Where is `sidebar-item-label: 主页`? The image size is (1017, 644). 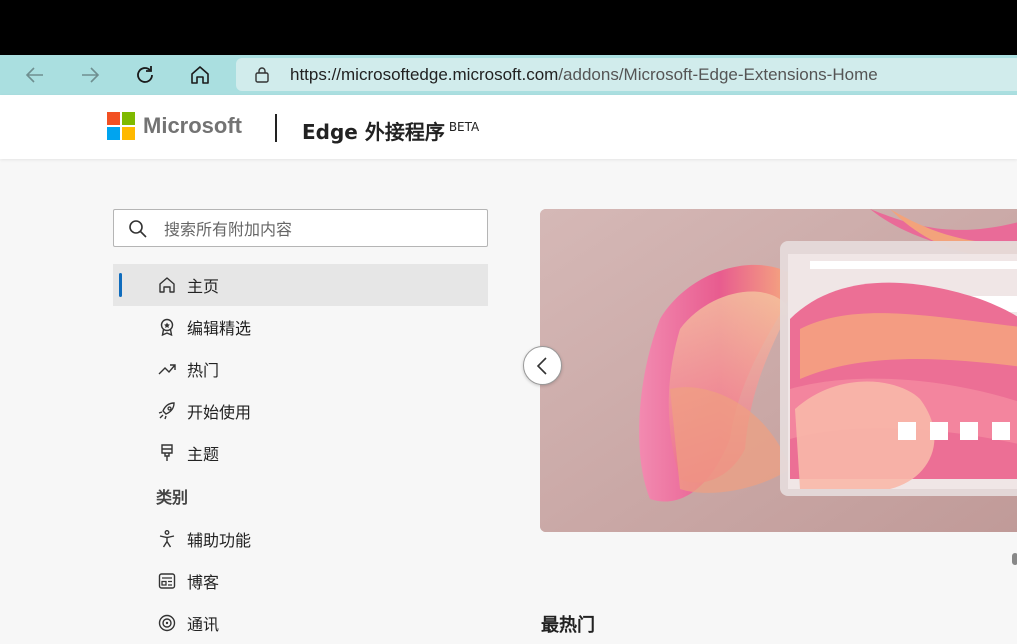
sidebar-item-label: 主页 is located at coordinates (203, 286).